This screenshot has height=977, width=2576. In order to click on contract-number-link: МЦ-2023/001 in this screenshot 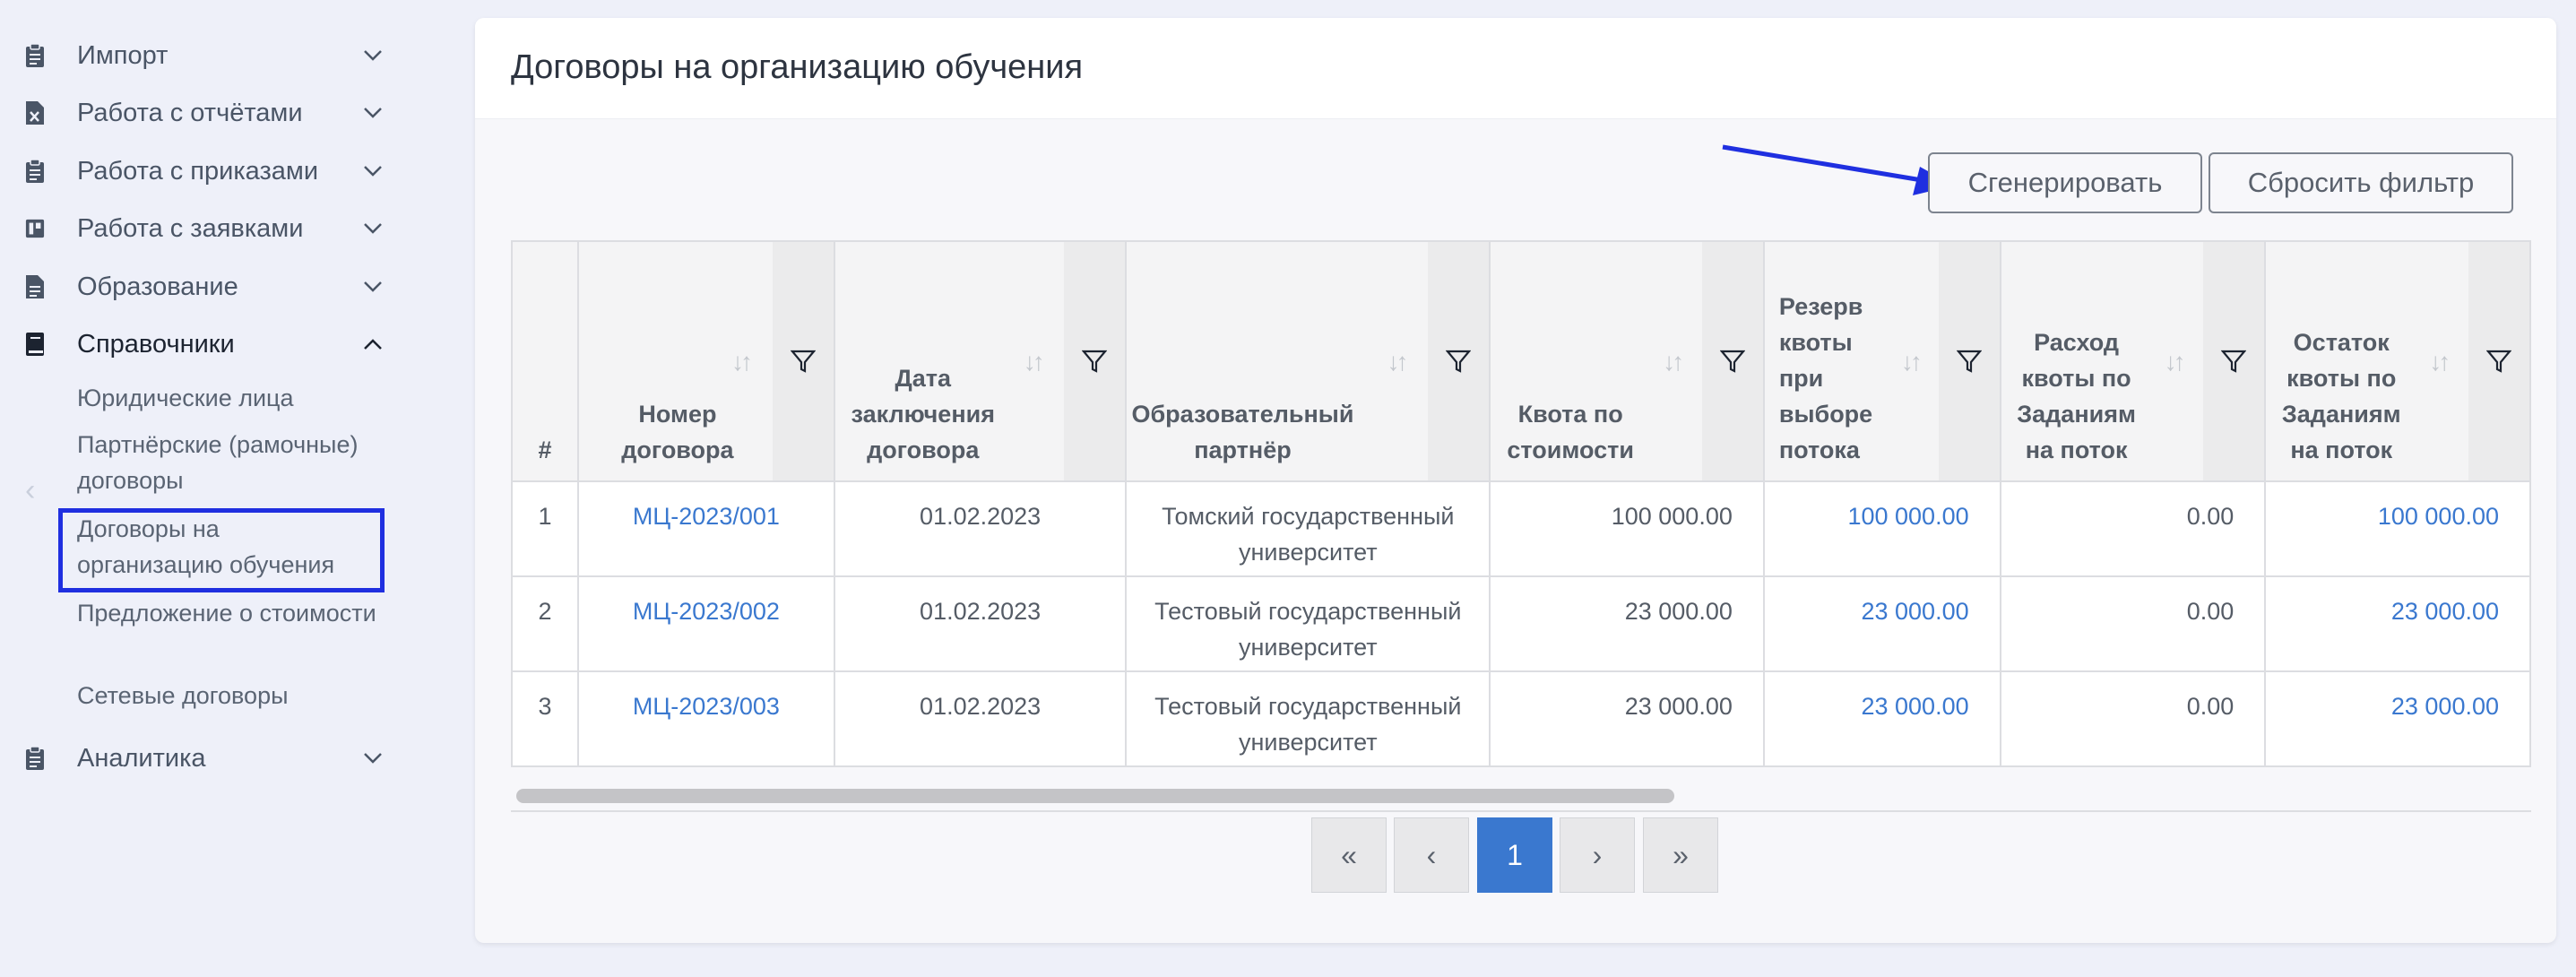, I will do `click(705, 528)`.